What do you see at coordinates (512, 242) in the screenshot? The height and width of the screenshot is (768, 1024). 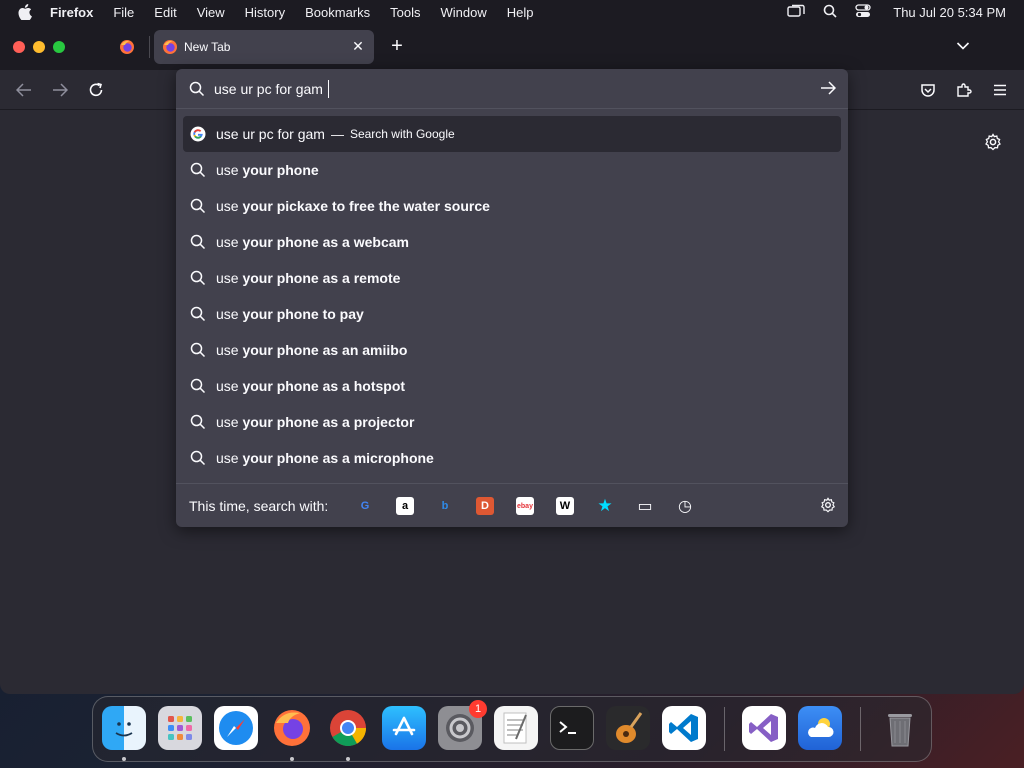 I see `suggestion-row: use your phone as a webcam` at bounding box center [512, 242].